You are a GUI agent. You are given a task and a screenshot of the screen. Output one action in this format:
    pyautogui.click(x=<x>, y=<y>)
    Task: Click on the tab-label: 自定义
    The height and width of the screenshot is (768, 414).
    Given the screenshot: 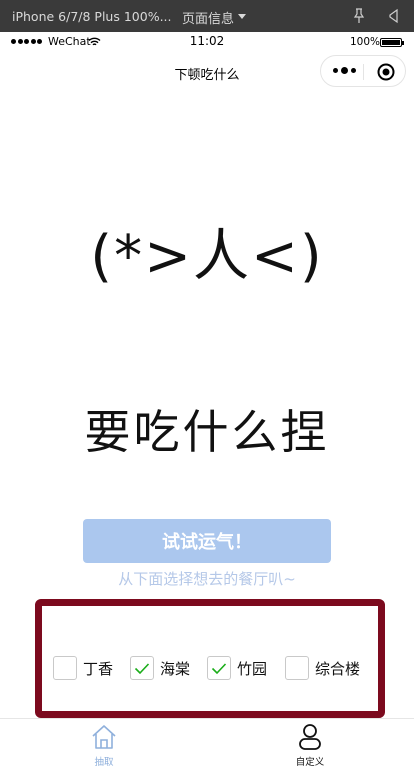 What is the action you would take?
    pyautogui.click(x=310, y=762)
    